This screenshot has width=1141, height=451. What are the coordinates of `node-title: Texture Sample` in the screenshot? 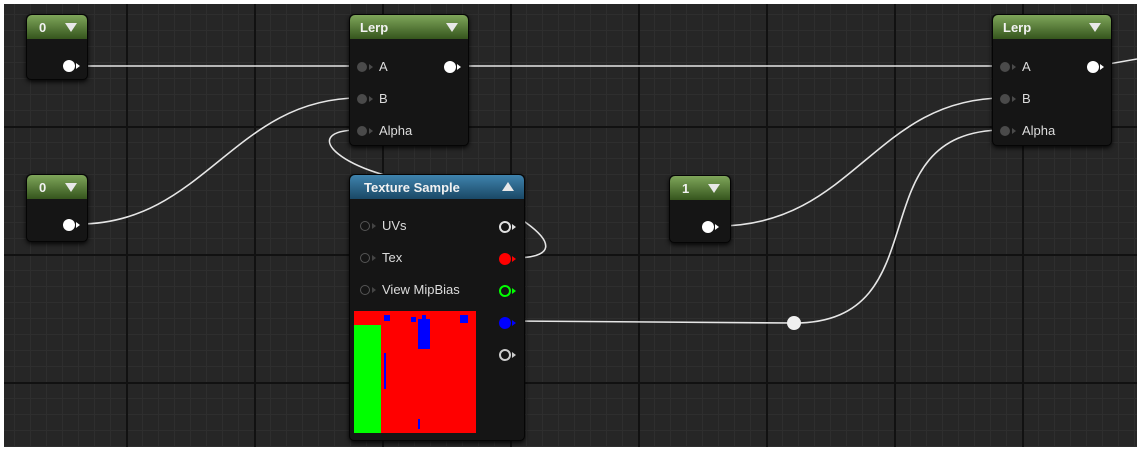 It's located at (412, 187).